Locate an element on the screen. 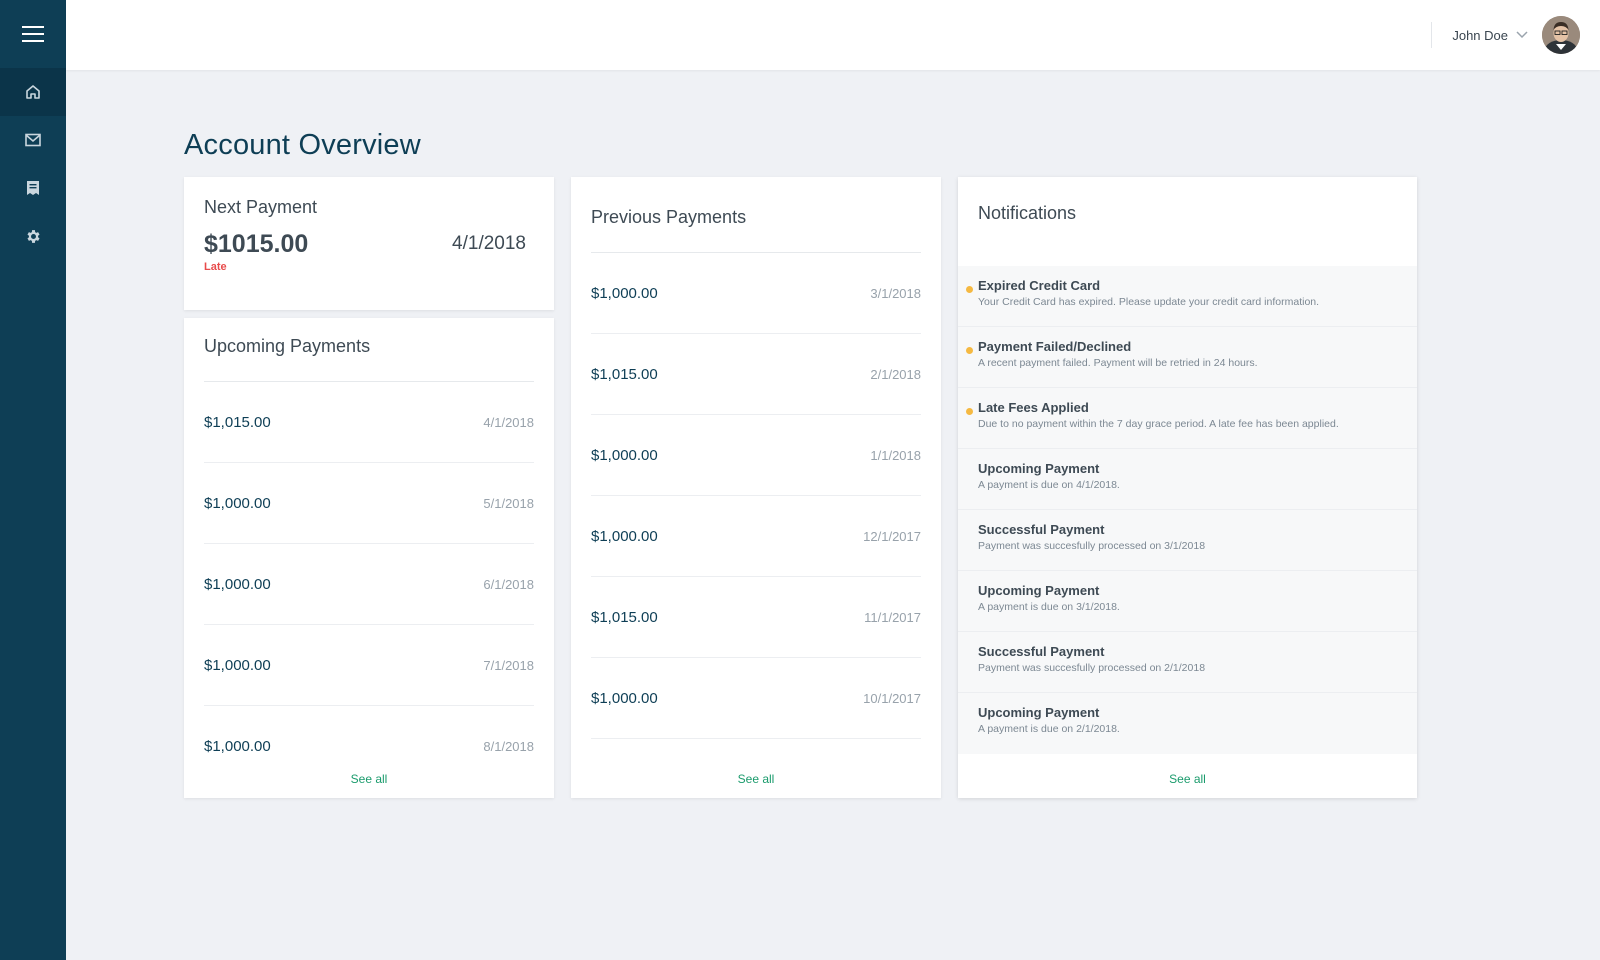  avatar-icon is located at coordinates (1561, 35).